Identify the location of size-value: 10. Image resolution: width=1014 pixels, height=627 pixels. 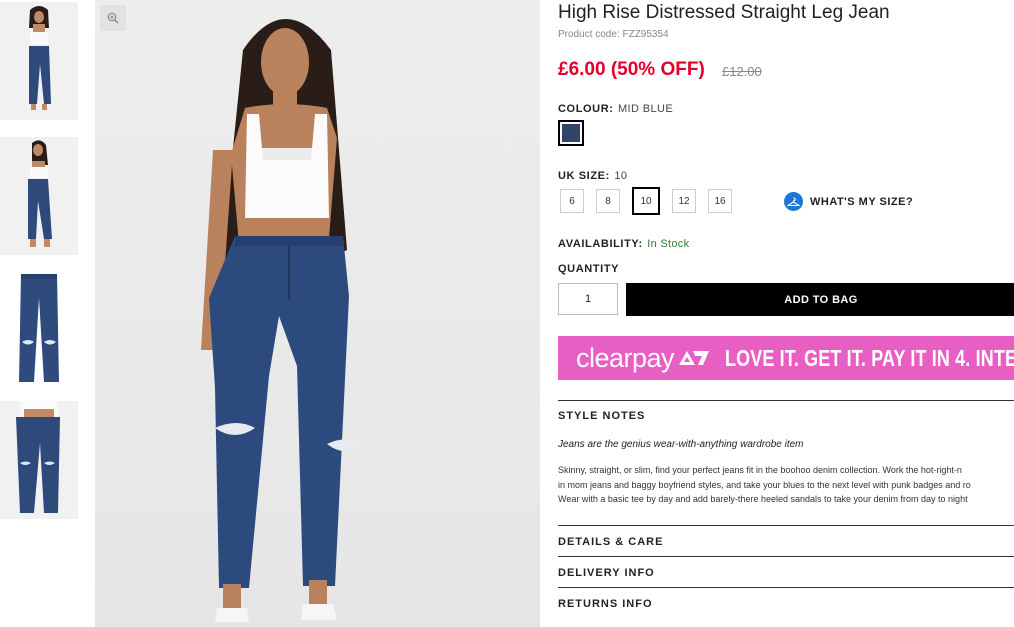
(621, 176).